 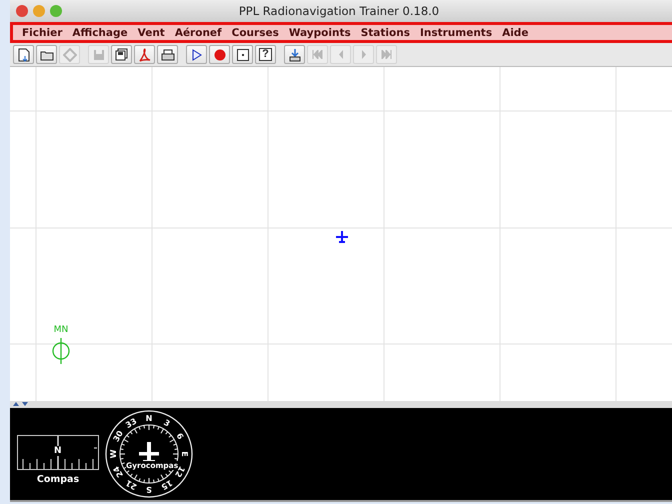 I want to click on compass-label: Compas, so click(x=58, y=479).